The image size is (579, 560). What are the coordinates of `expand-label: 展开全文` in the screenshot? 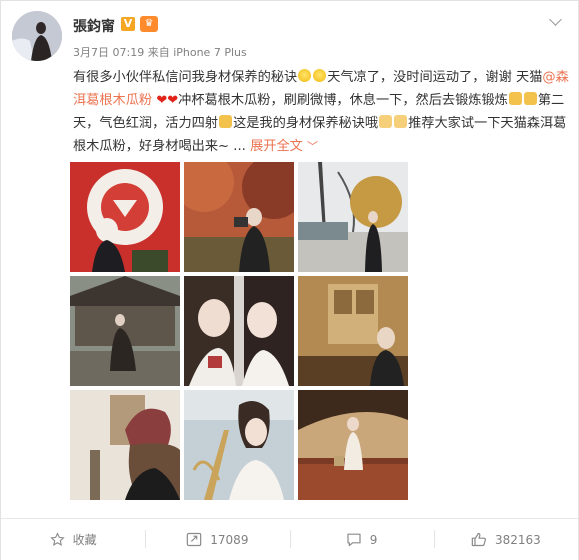 It's located at (276, 146).